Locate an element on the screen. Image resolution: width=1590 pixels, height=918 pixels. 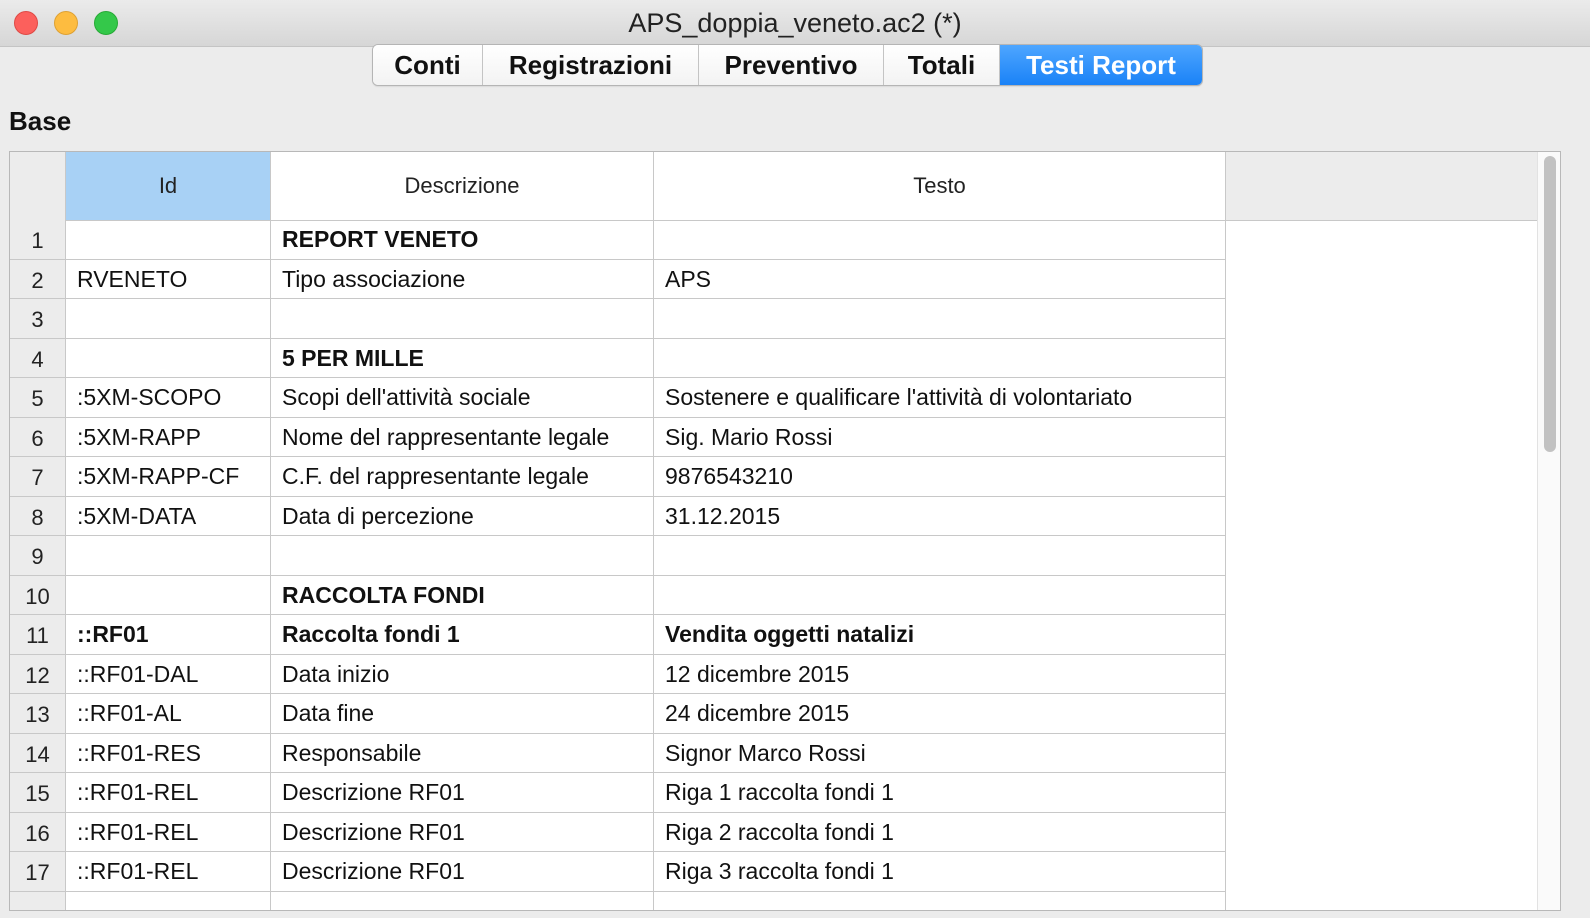
table-row: 3 is located at coordinates (775, 319).